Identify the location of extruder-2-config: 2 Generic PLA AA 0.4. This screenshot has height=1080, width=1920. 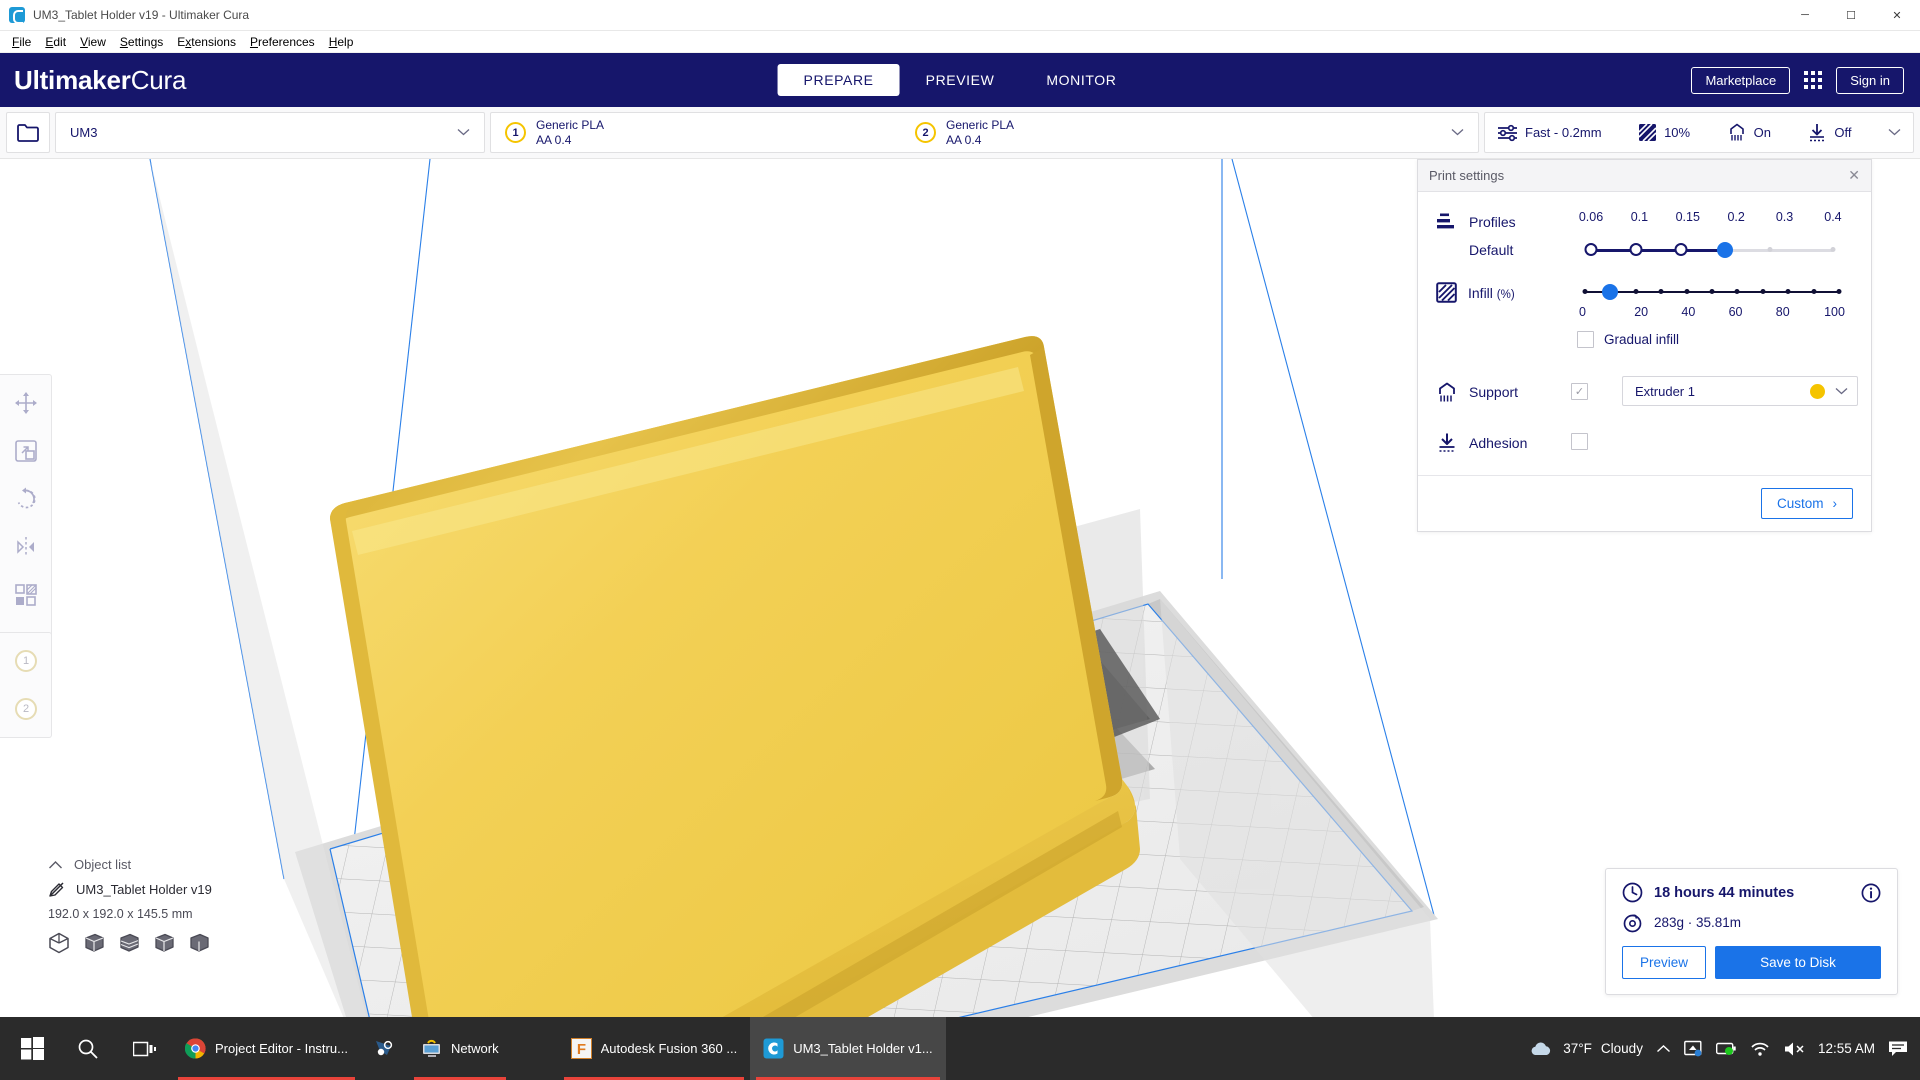
(1120, 133).